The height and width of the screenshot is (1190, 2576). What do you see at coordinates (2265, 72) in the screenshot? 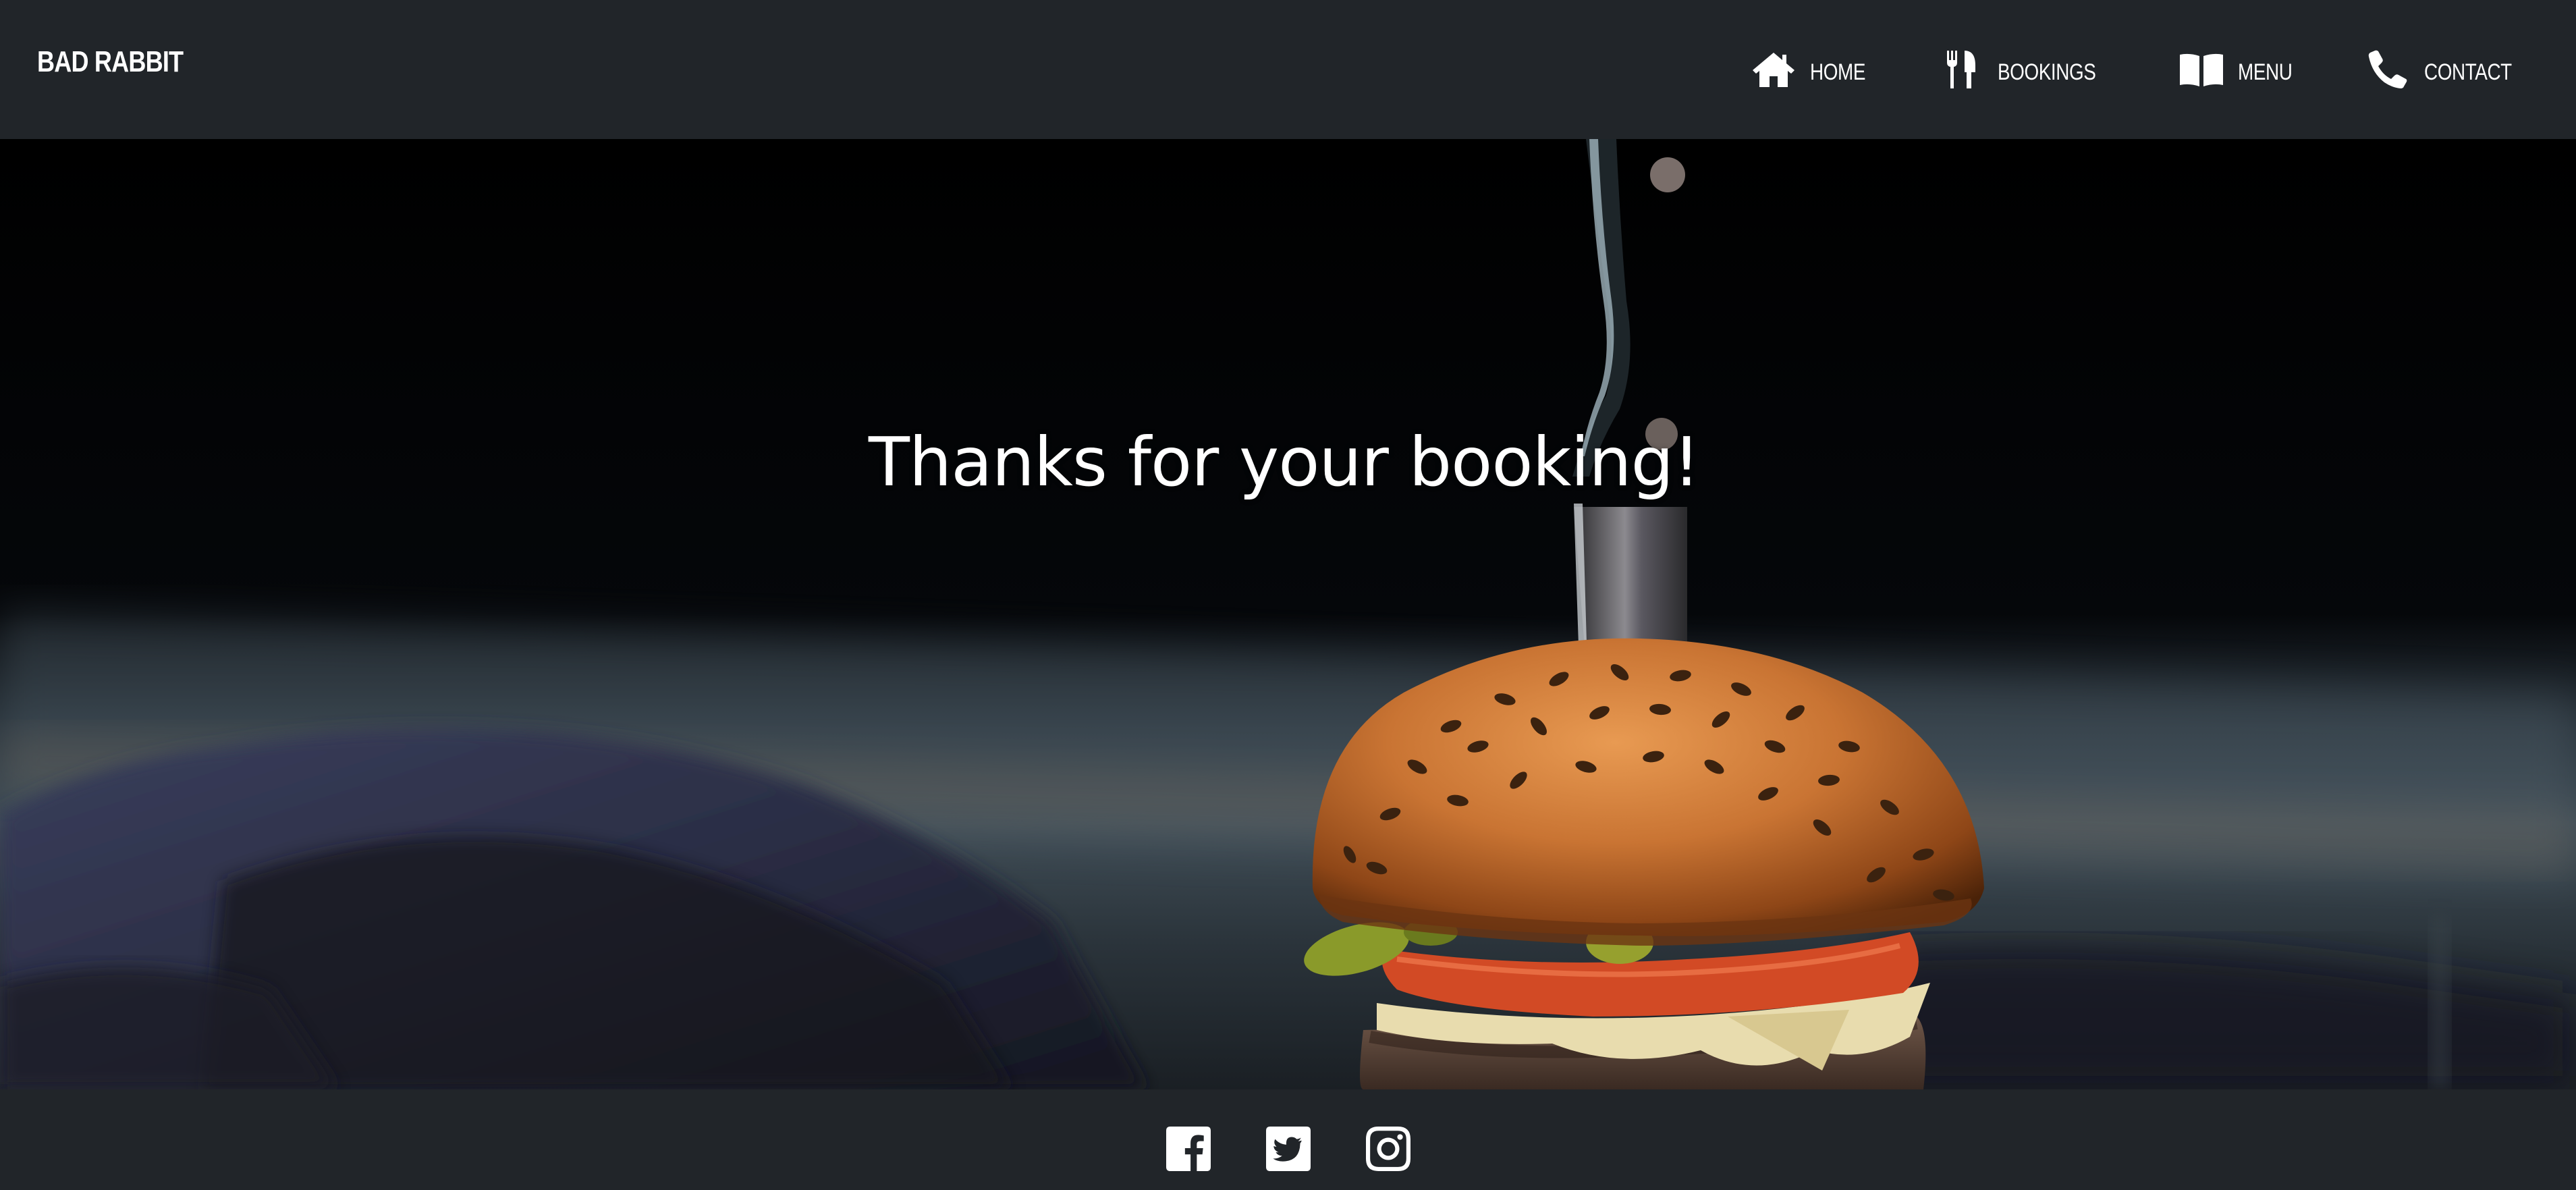
I see `nav-label-menu: MENU` at bounding box center [2265, 72].